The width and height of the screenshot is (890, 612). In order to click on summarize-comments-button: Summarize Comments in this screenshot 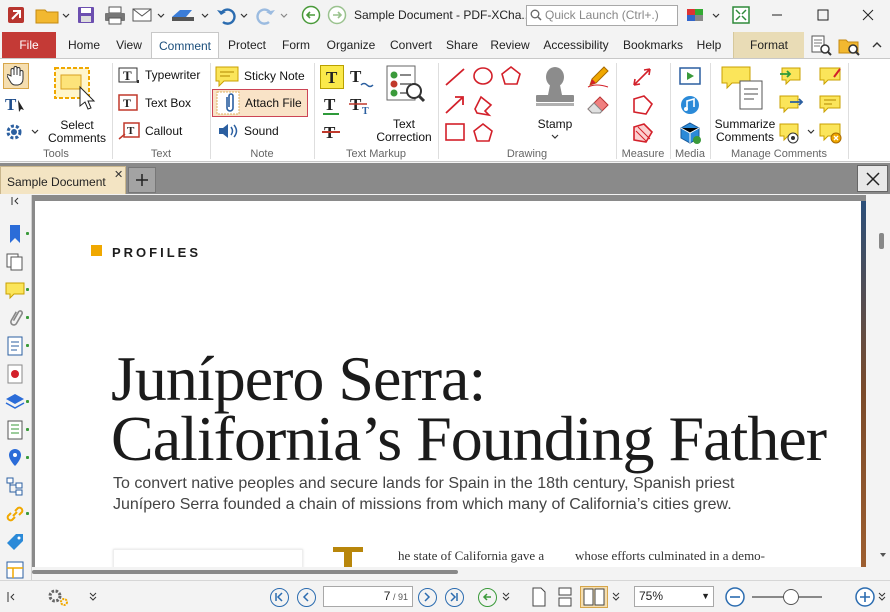, I will do `click(745, 131)`.